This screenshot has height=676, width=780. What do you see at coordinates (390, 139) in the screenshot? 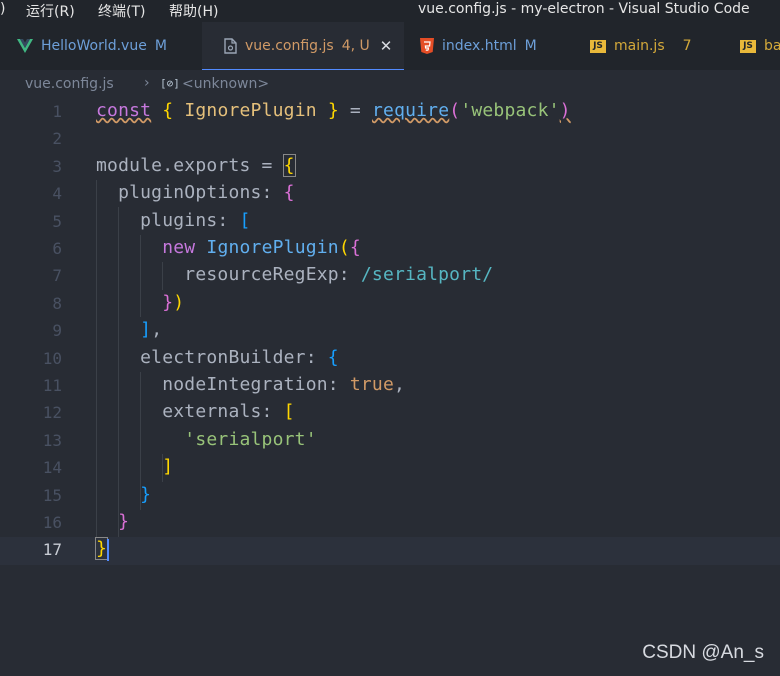
I see `code-line: 2` at bounding box center [390, 139].